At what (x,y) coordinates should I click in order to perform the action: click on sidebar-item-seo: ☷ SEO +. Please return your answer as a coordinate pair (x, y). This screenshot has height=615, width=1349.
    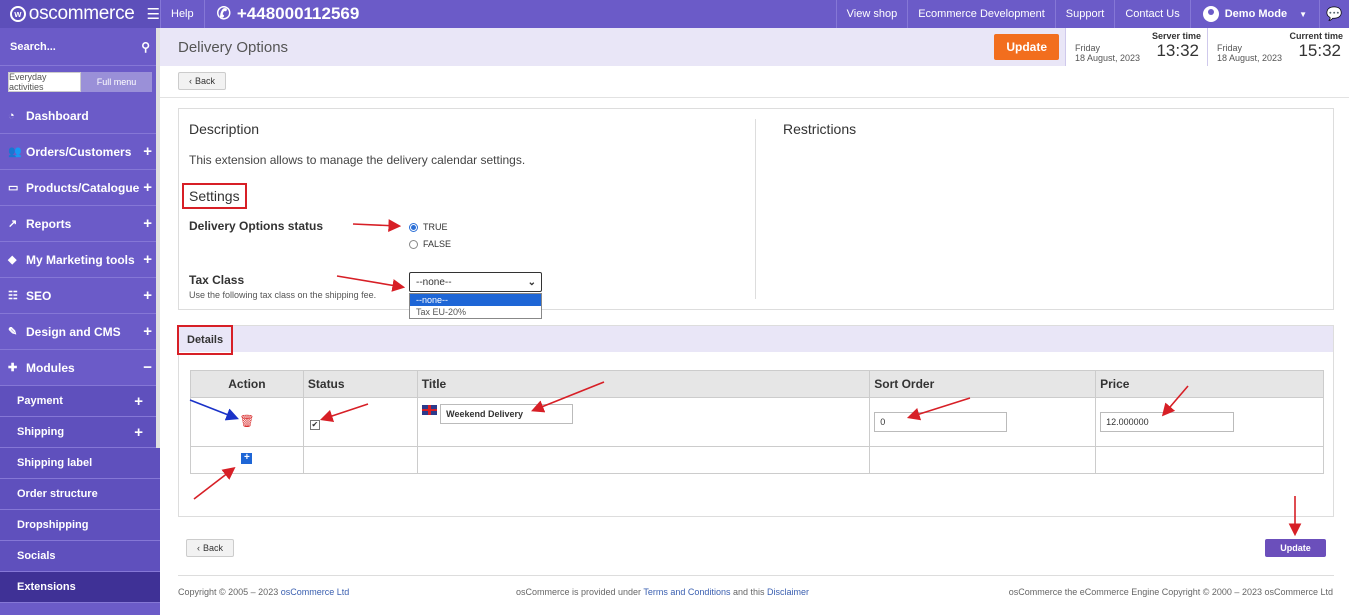
    Looking at the image, I should click on (80, 296).